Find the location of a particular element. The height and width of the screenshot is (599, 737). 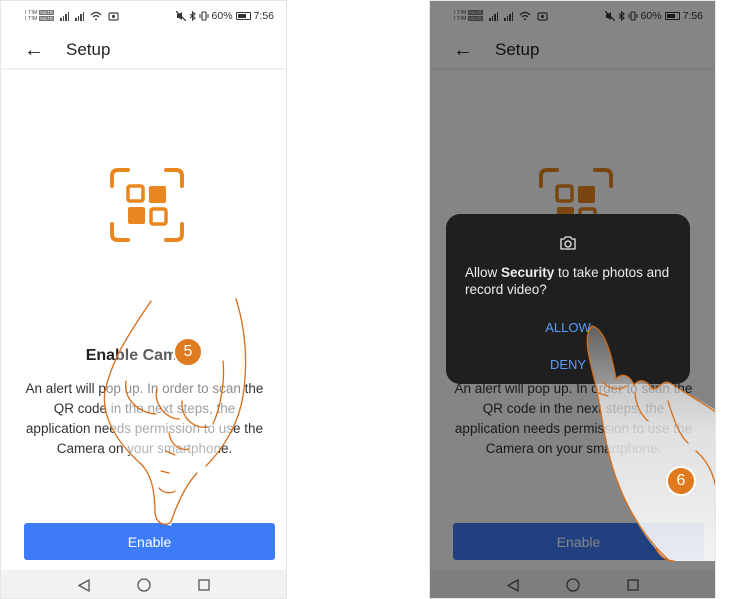

square-recent-icon is located at coordinates (204, 585).